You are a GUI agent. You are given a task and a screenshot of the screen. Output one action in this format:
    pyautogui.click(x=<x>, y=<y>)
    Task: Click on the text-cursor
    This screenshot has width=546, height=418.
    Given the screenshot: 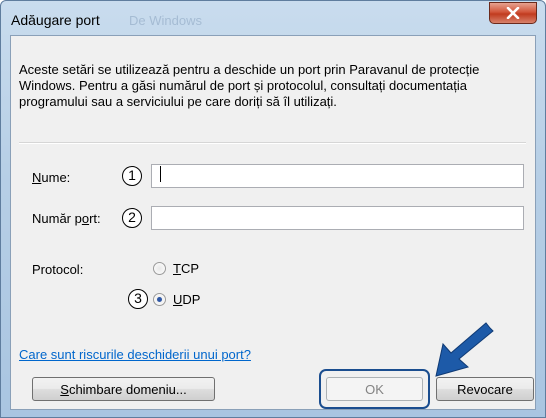 What is the action you would take?
    pyautogui.click(x=160, y=174)
    